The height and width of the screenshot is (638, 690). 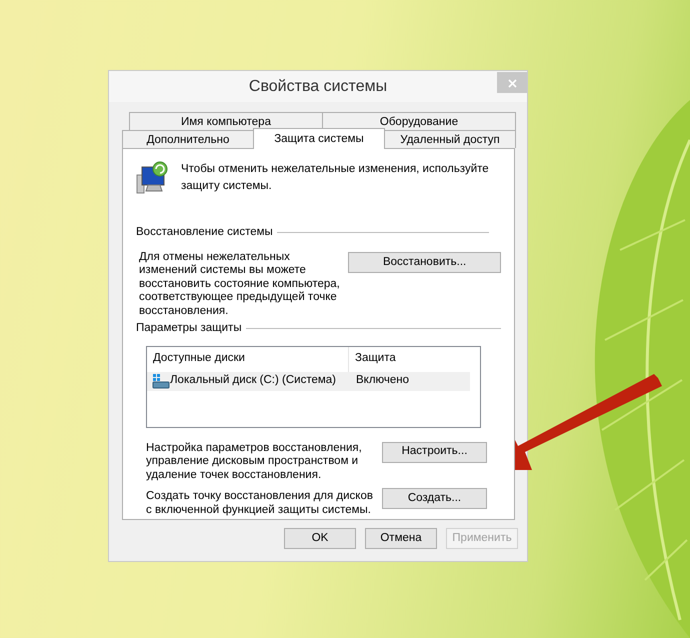 I want to click on close-button, so click(x=512, y=82).